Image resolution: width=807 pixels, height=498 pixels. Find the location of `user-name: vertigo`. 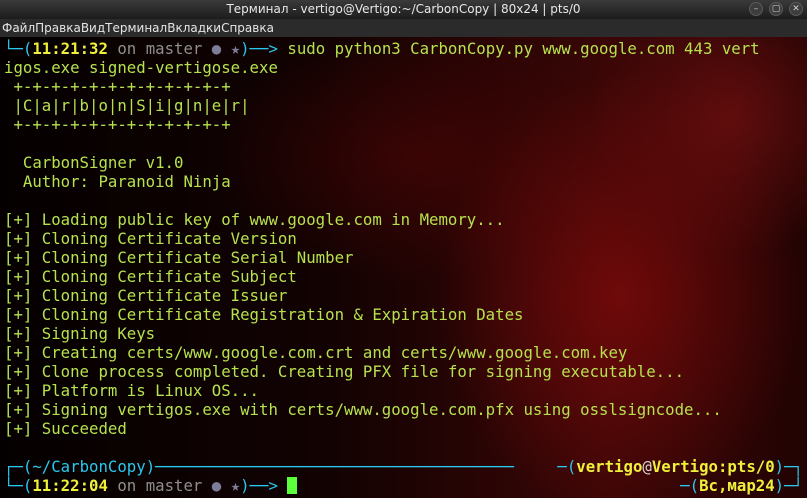

user-name: vertigo is located at coordinates (609, 466).